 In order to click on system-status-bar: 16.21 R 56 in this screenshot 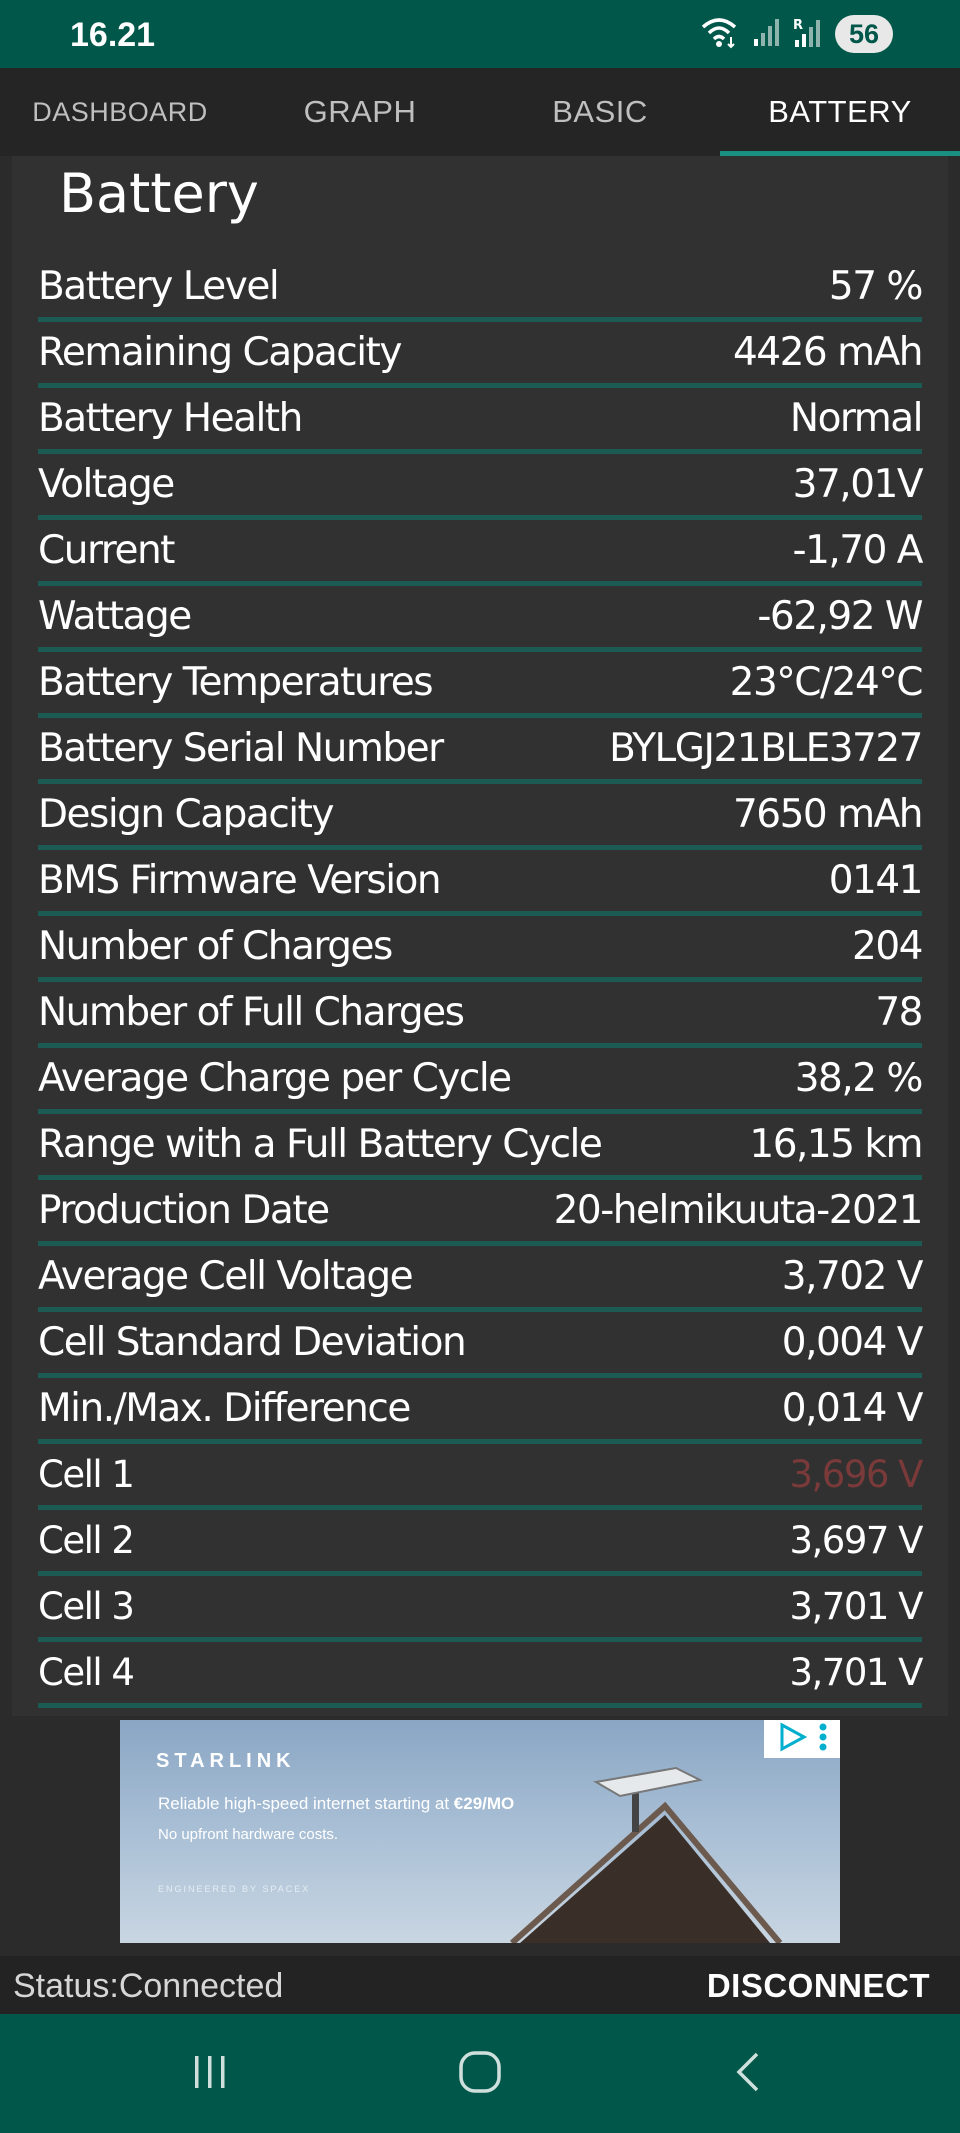, I will do `click(480, 34)`.